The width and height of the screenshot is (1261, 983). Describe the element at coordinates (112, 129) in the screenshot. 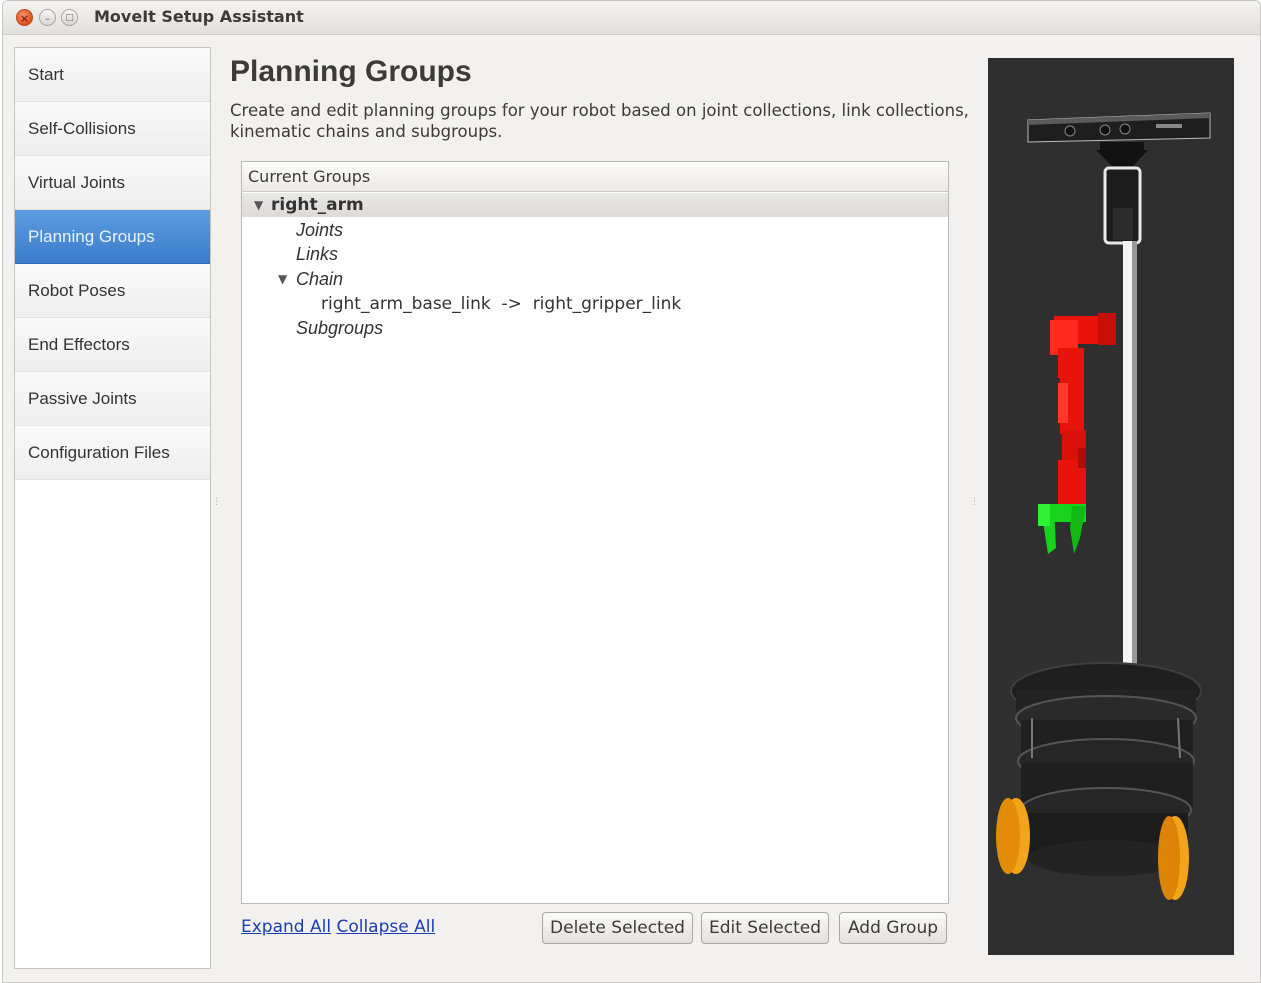

I see `sidebar-item-self-collisions: Self-Collisions` at that location.